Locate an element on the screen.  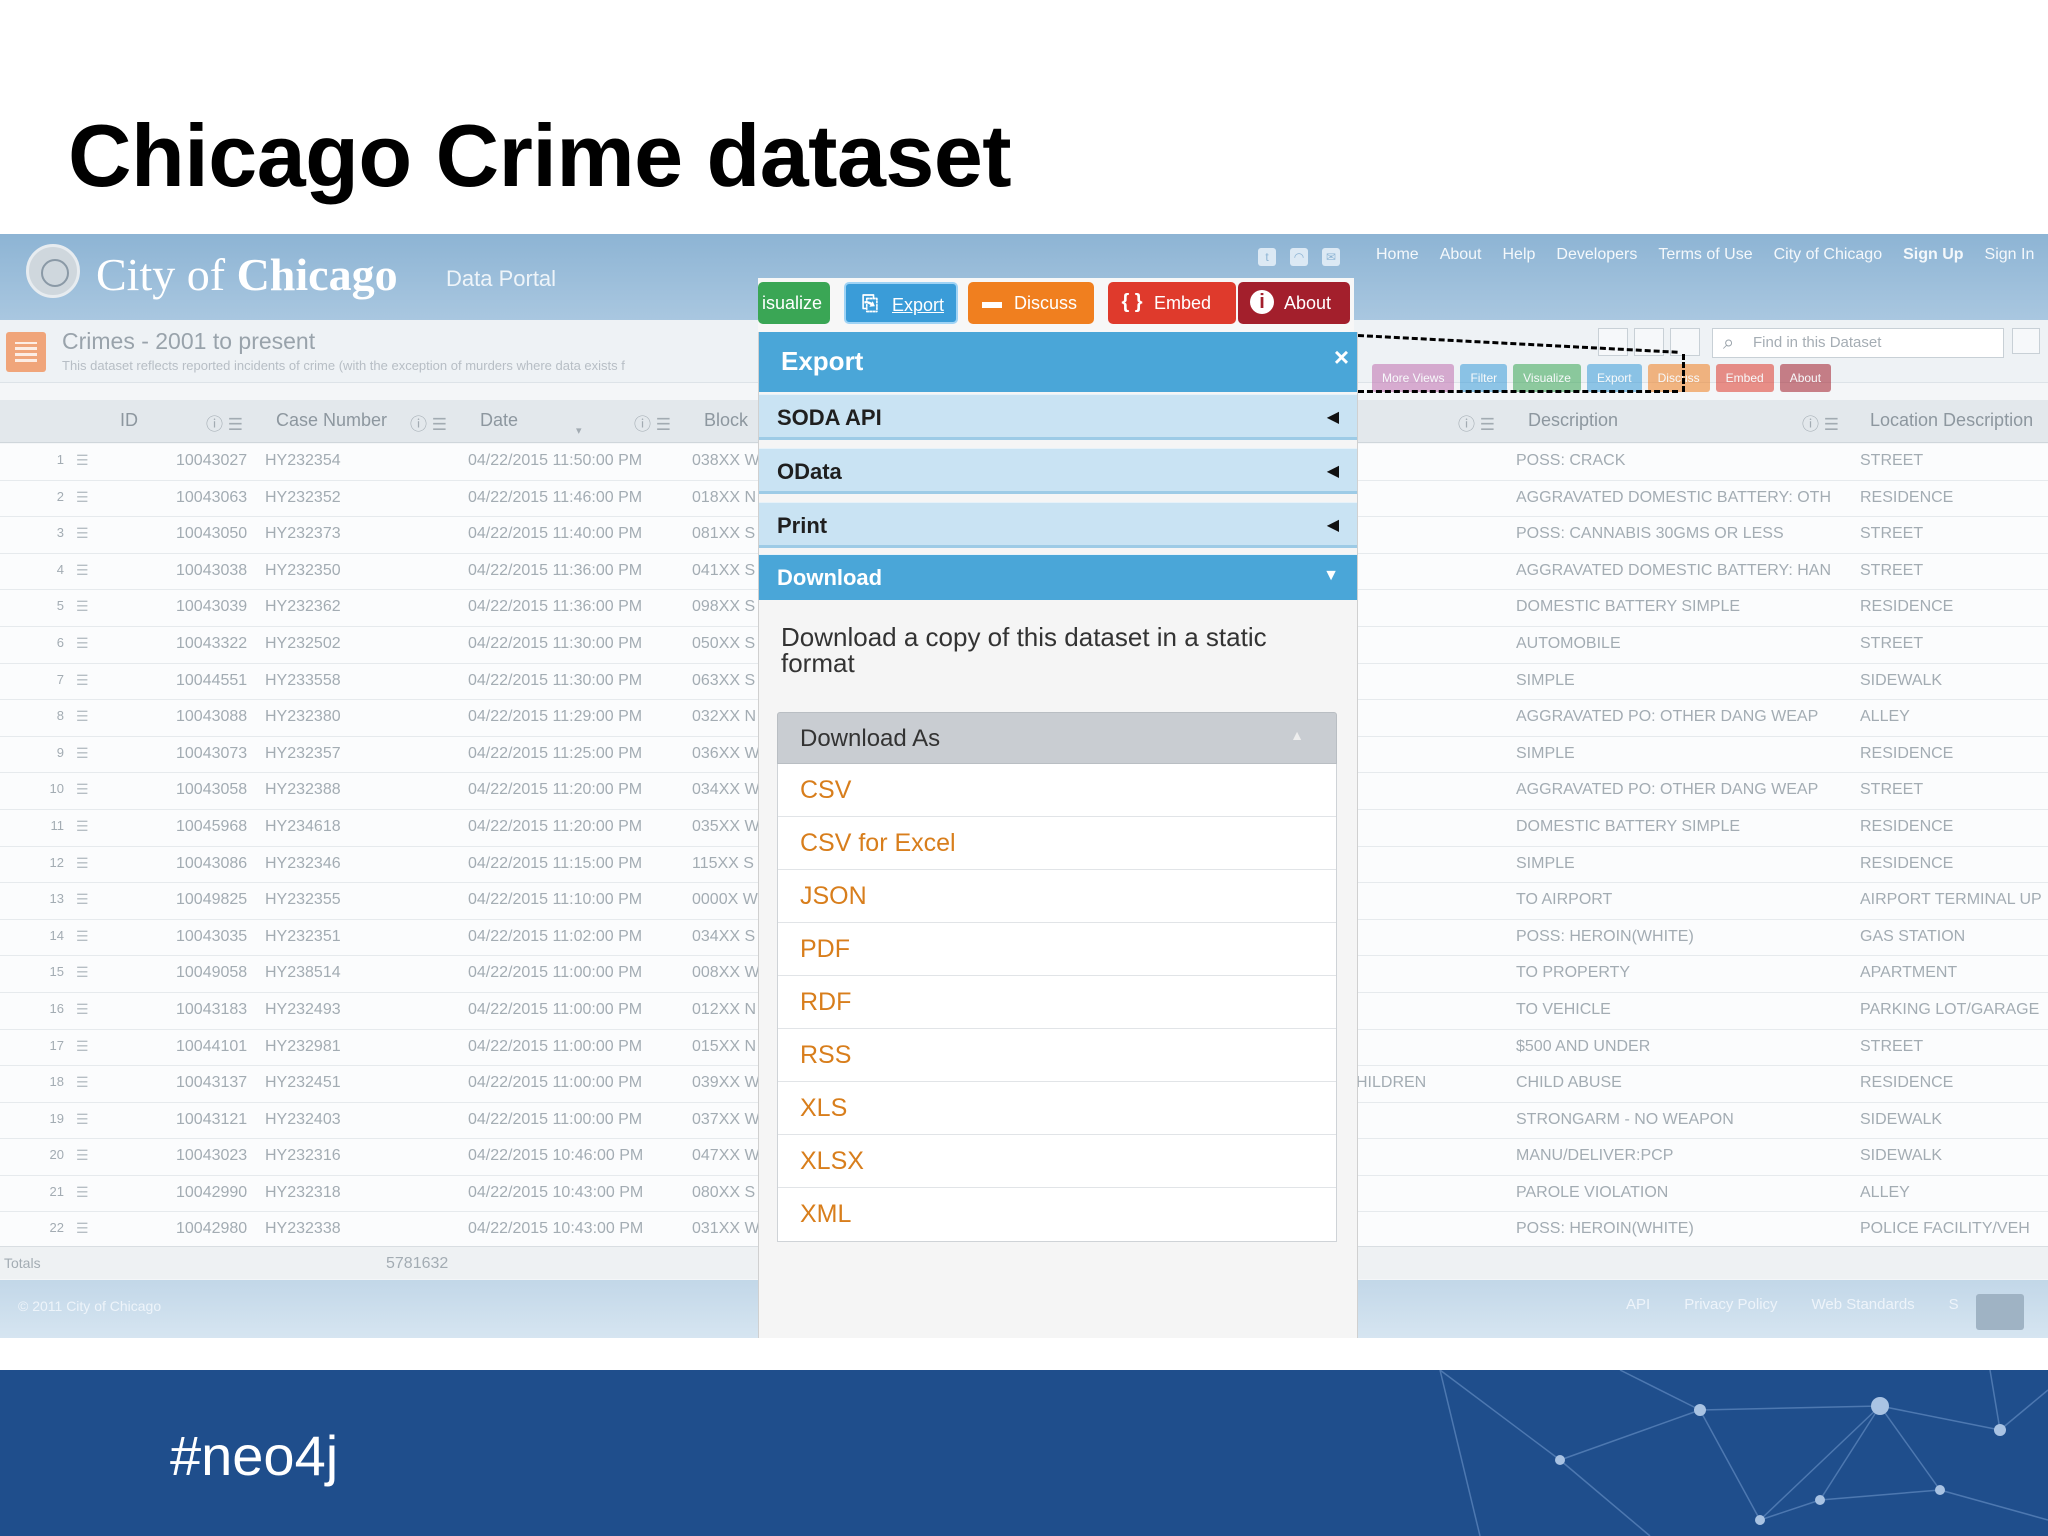
accordion-soda-api: SODA API ◀ is located at coordinates (1058, 417).